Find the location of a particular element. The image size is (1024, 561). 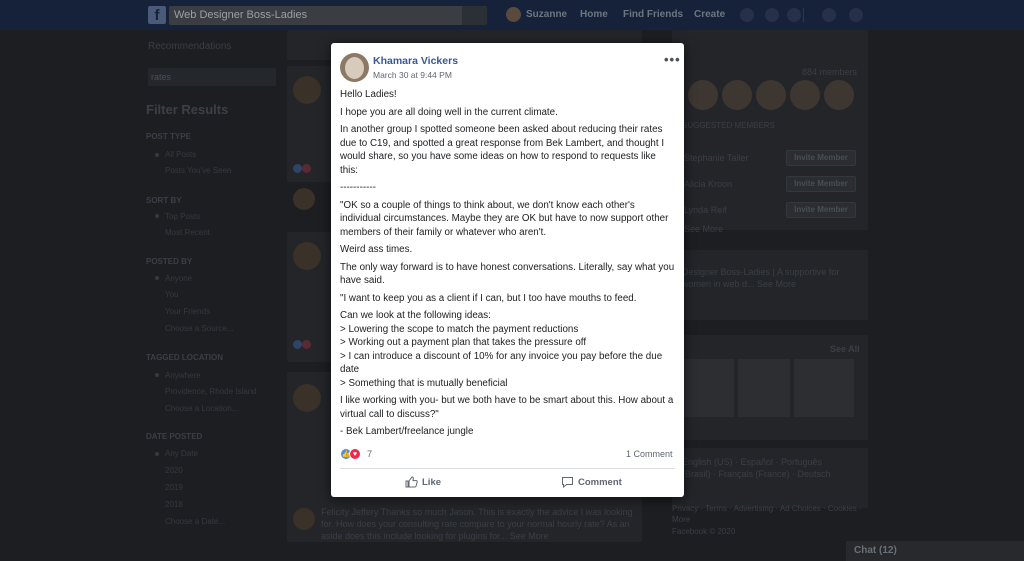

filter-option: 2020 is located at coordinates (174, 470).